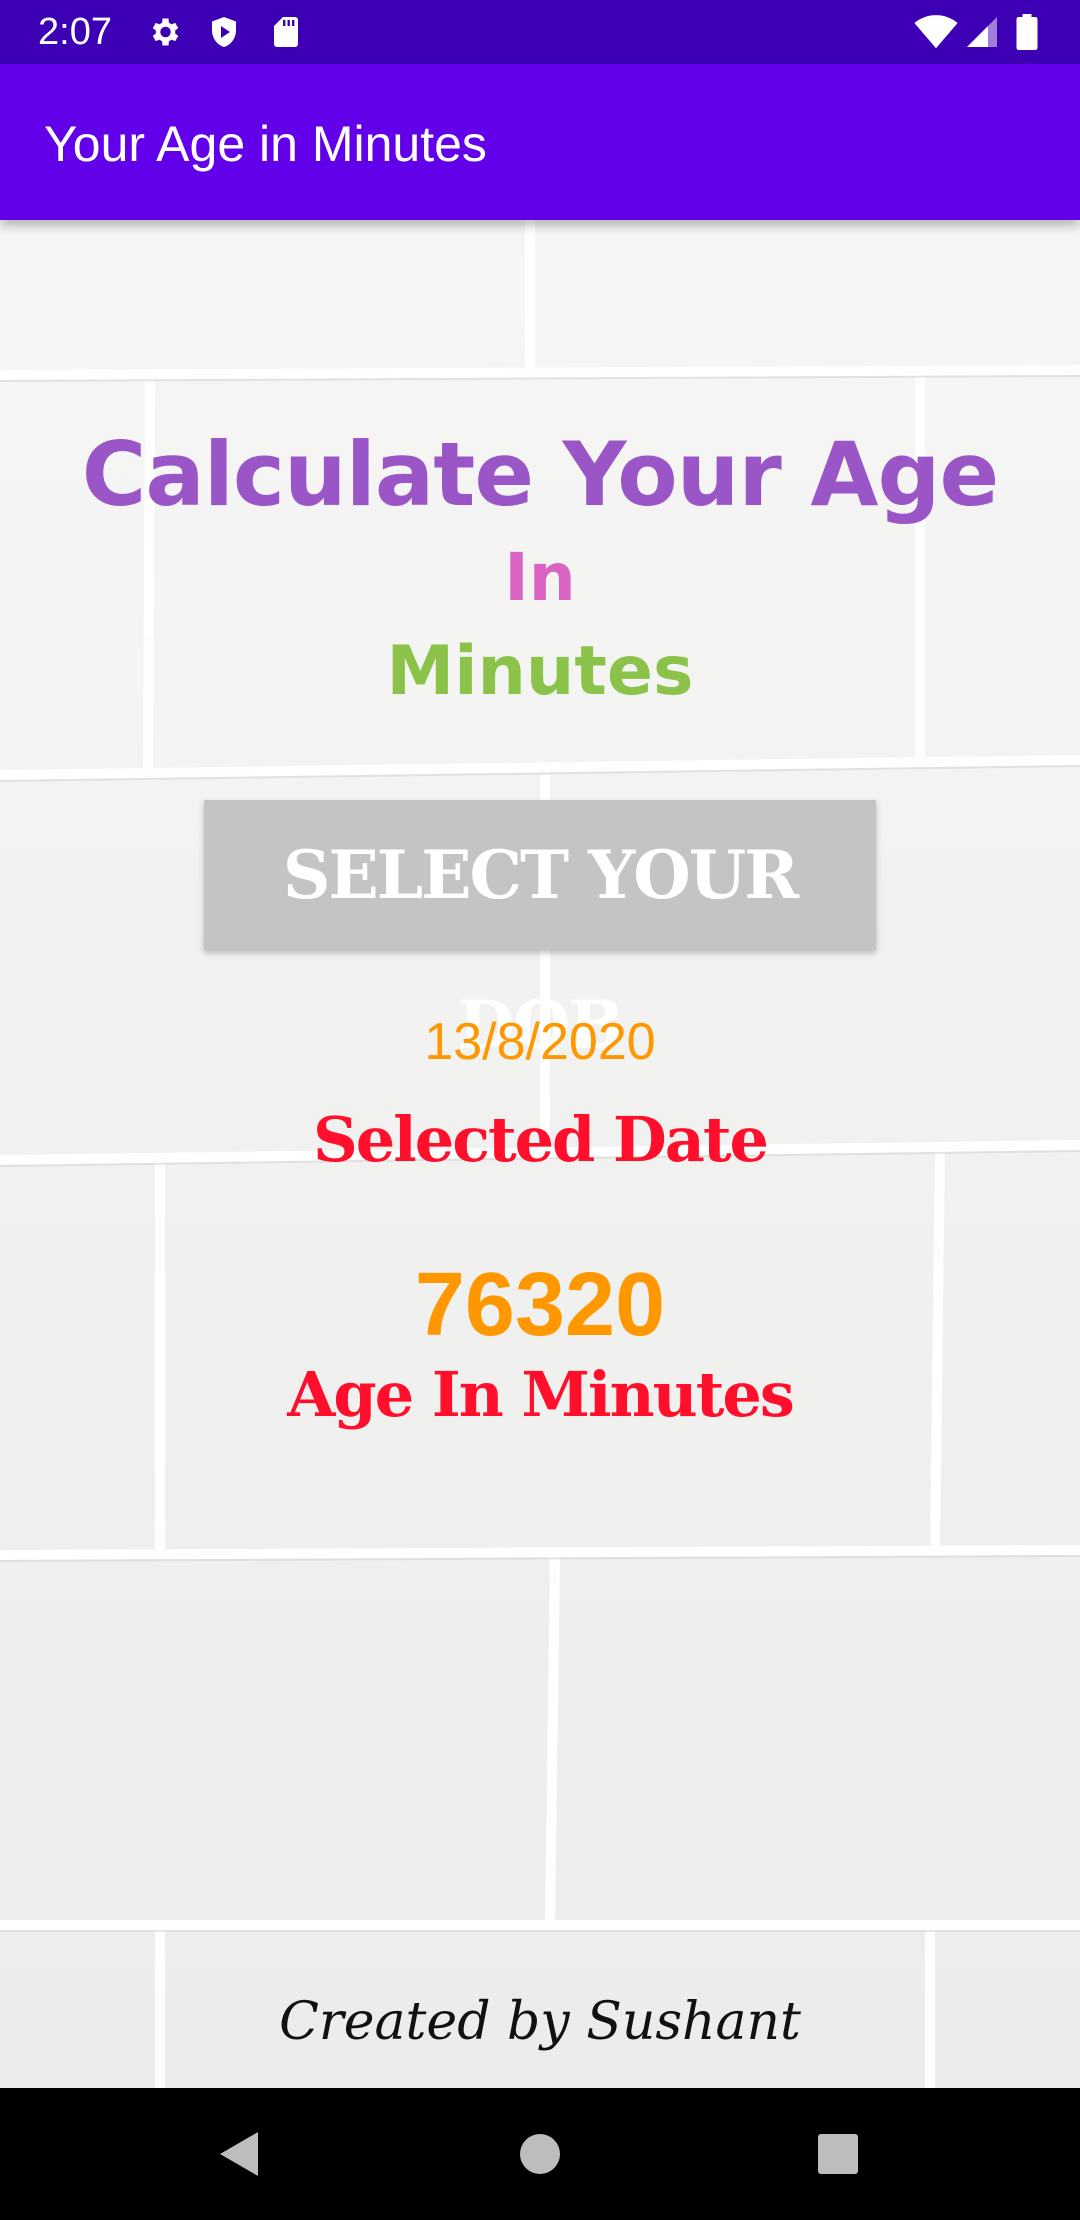 This screenshot has width=1080, height=2220. I want to click on navigation-bar, so click(540, 2154).